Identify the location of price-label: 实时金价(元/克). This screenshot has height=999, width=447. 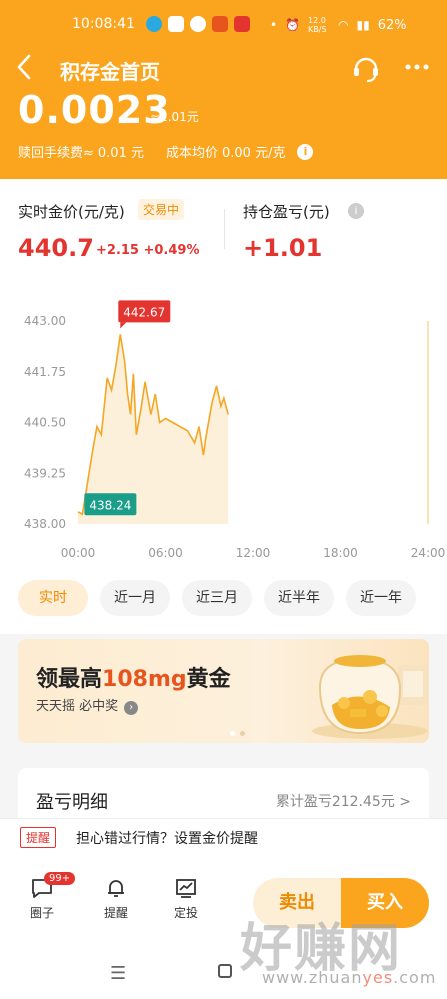
(71, 212).